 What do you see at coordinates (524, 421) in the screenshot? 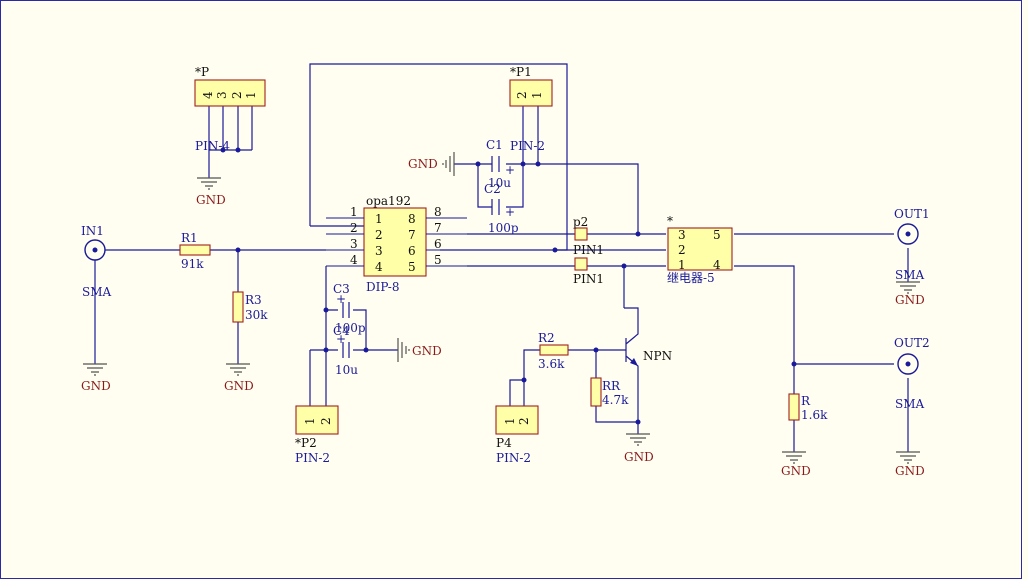
I see `p4-pin2: 2` at bounding box center [524, 421].